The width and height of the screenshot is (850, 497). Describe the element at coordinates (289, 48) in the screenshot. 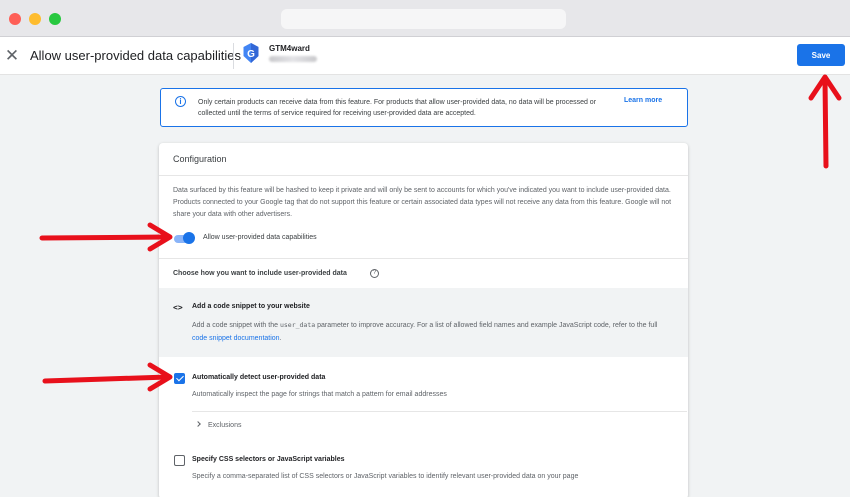

I see `account-name: GTM4ward` at that location.